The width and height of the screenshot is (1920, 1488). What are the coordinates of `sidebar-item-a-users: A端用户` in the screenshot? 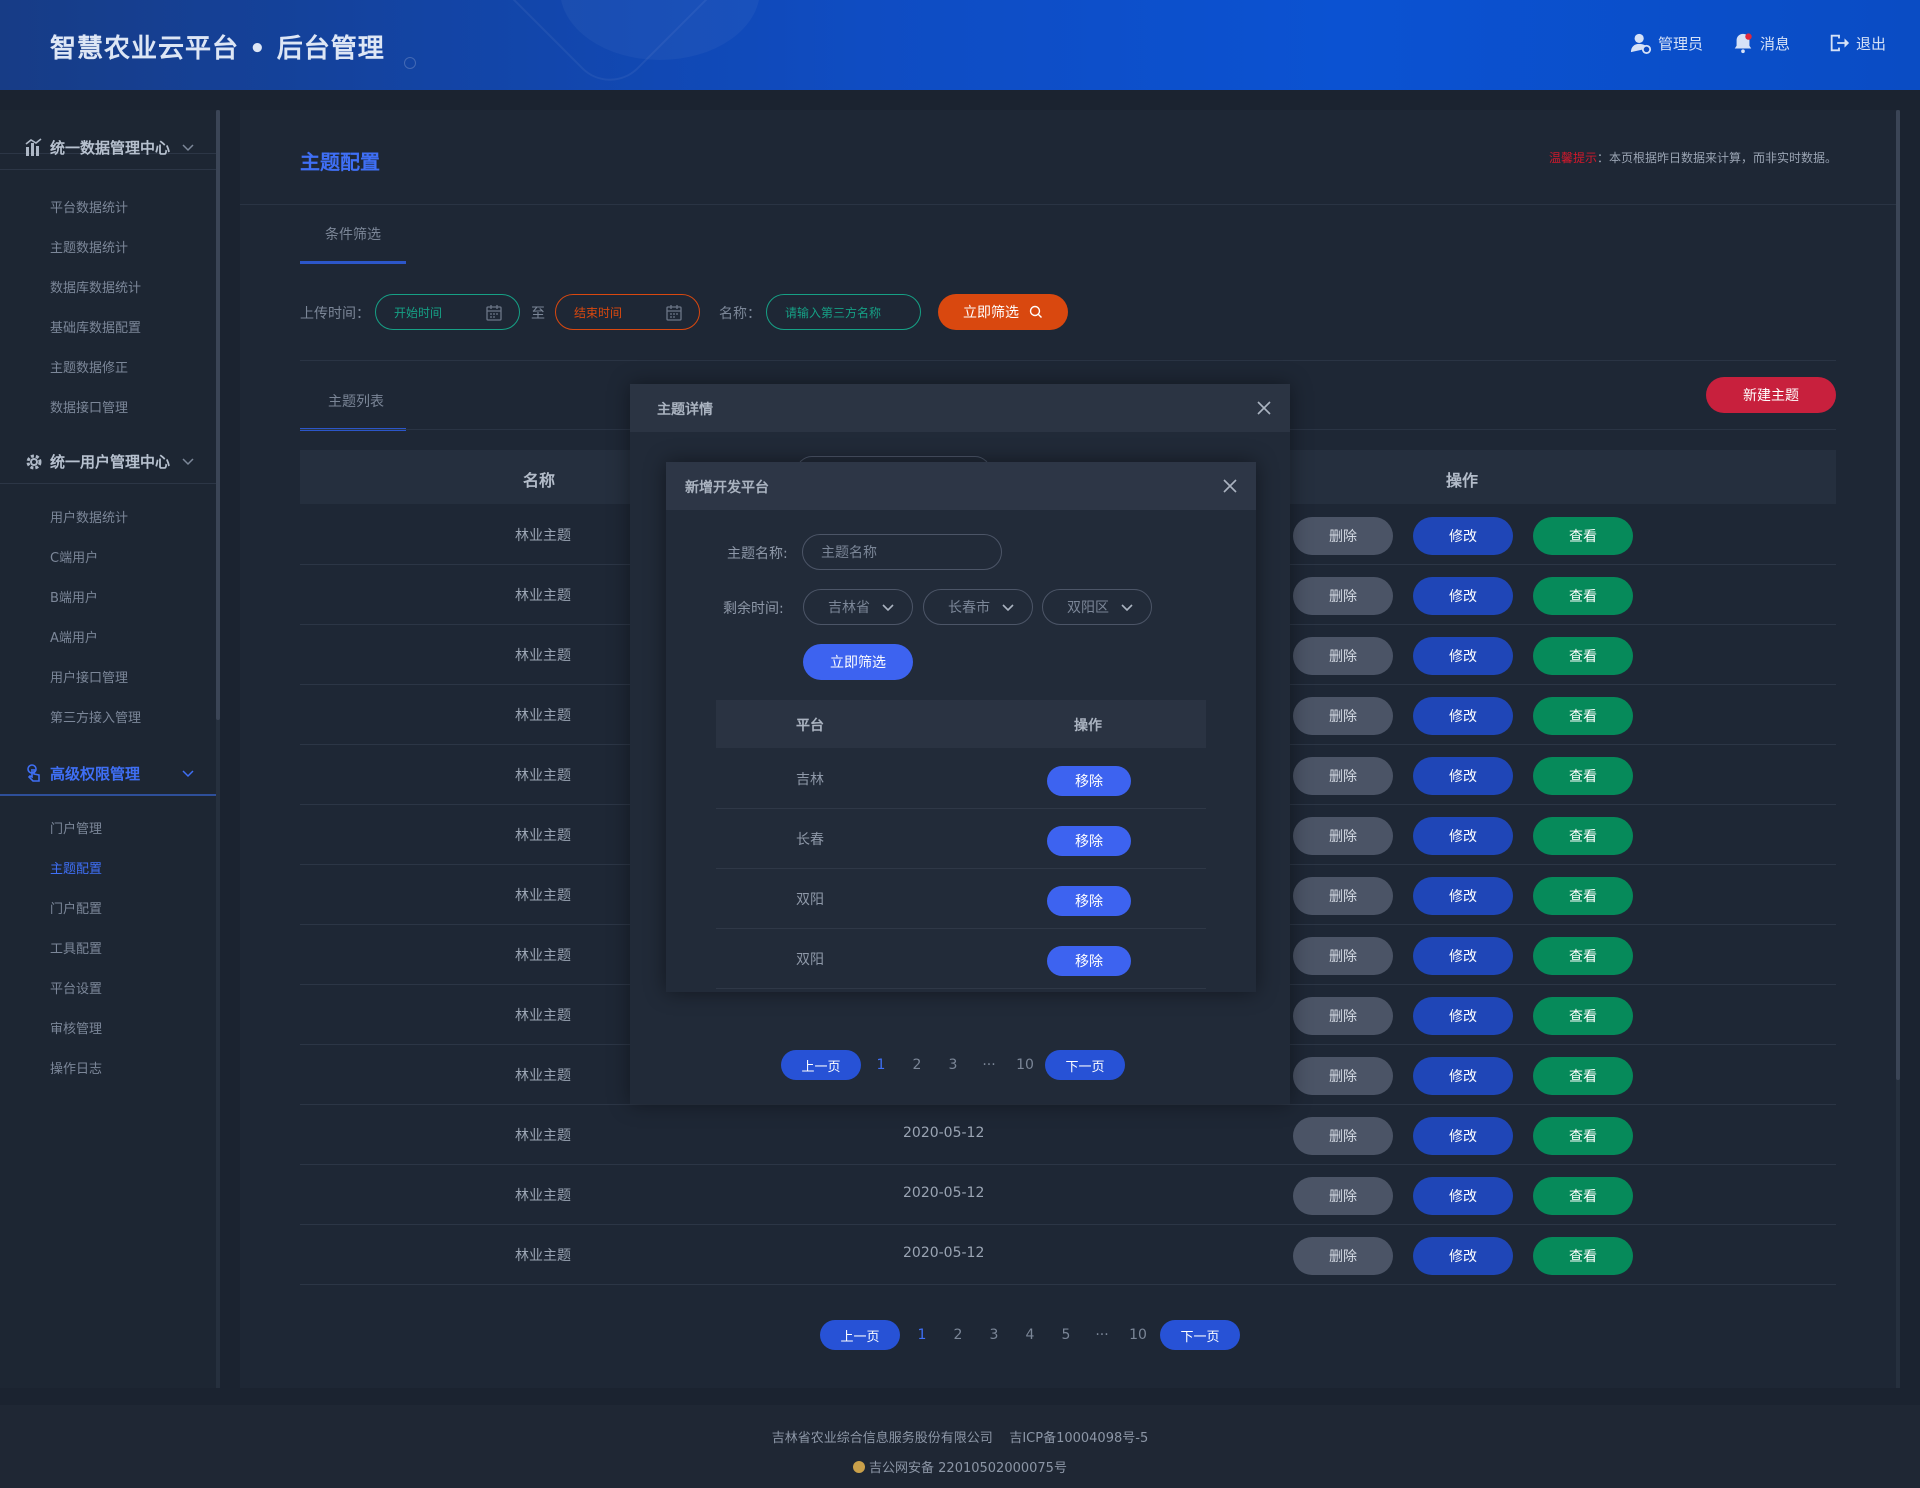 It's located at (74, 636).